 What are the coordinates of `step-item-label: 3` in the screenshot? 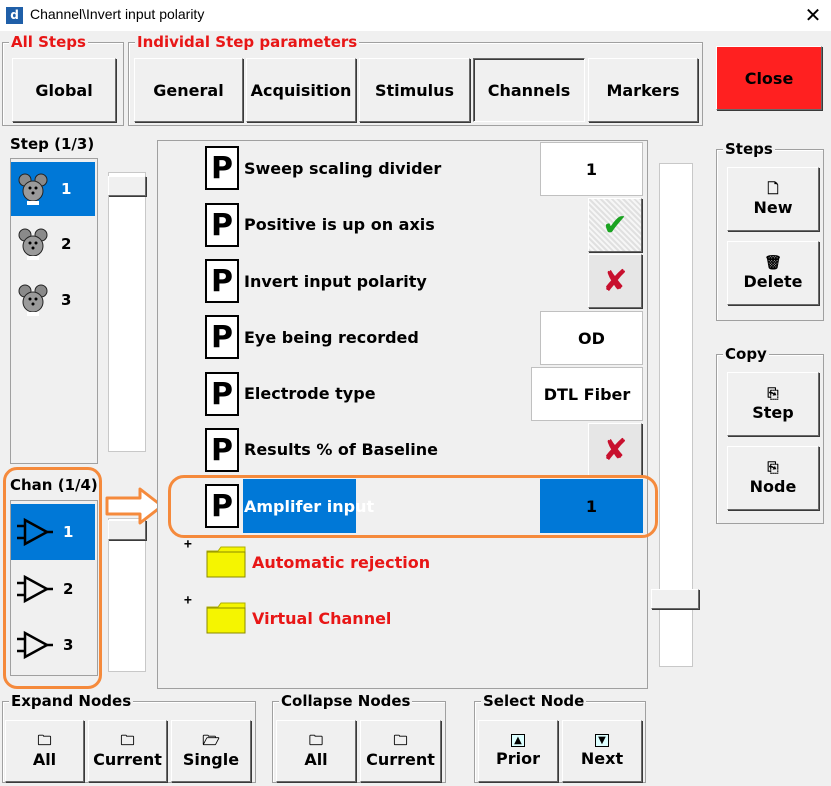 It's located at (66, 300).